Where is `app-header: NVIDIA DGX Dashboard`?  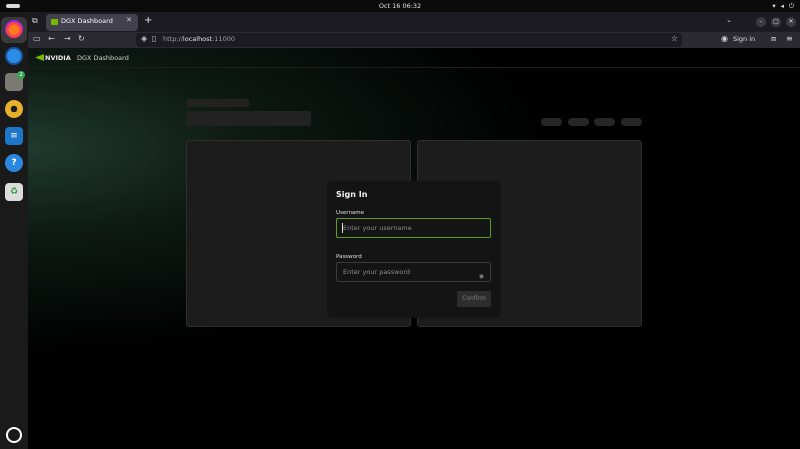 app-header: NVIDIA DGX Dashboard is located at coordinates (414, 58).